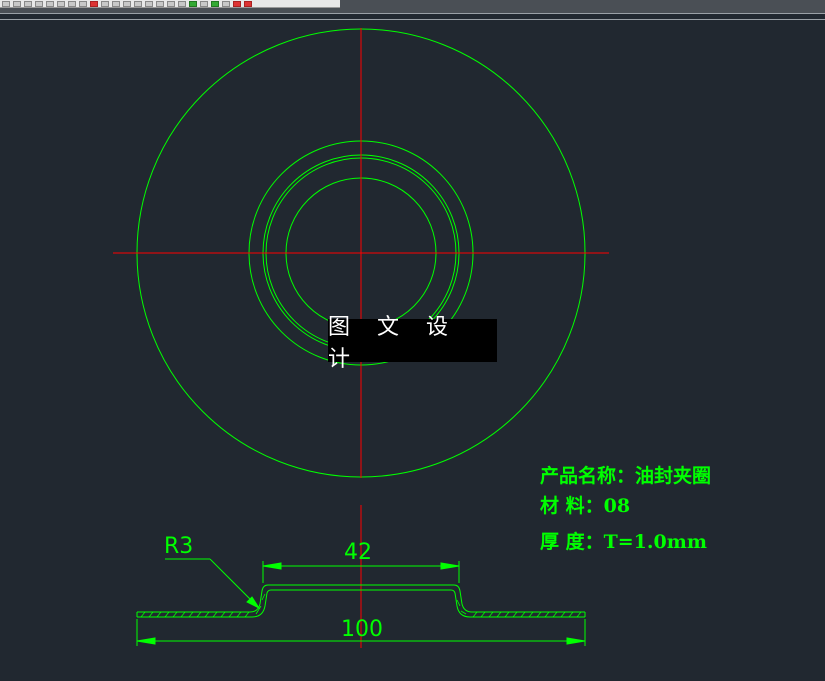  Describe the element at coordinates (358, 552) in the screenshot. I see `dimension-42-label: 42` at that location.